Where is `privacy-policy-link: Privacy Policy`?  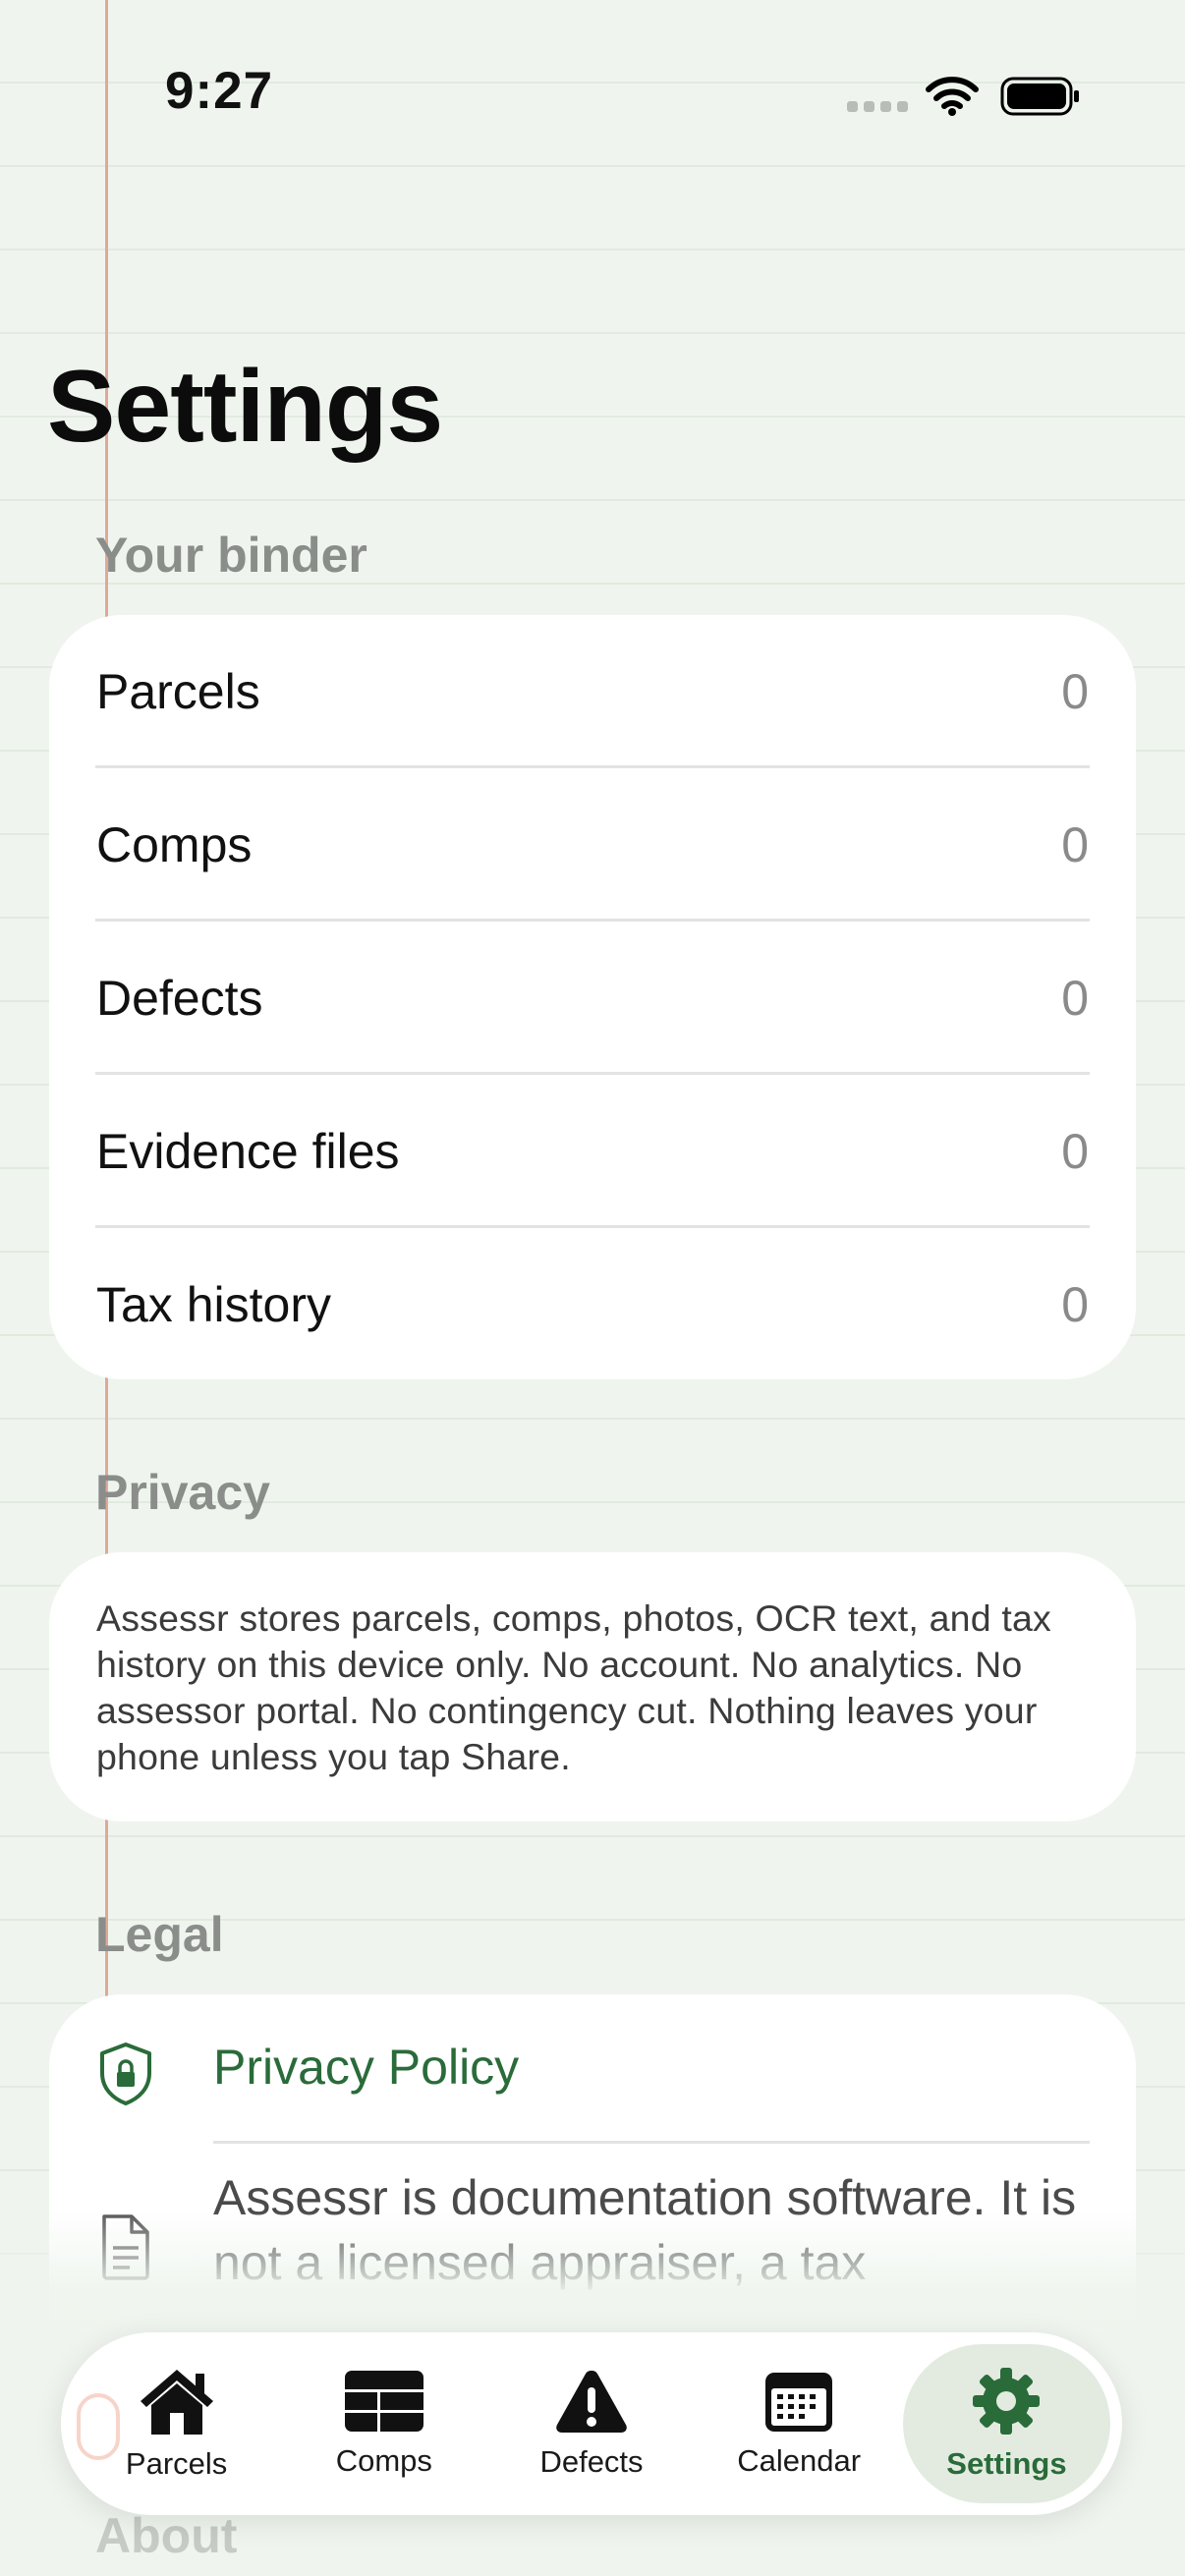 privacy-policy-link: Privacy Policy is located at coordinates (592, 2069).